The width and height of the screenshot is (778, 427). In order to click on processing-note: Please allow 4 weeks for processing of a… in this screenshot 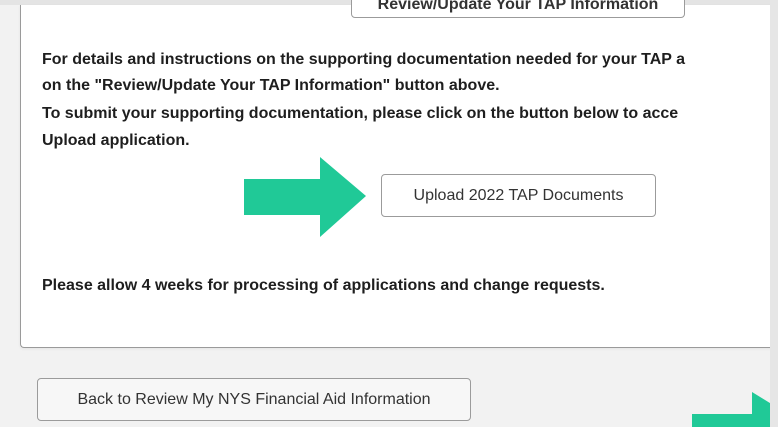, I will do `click(323, 285)`.